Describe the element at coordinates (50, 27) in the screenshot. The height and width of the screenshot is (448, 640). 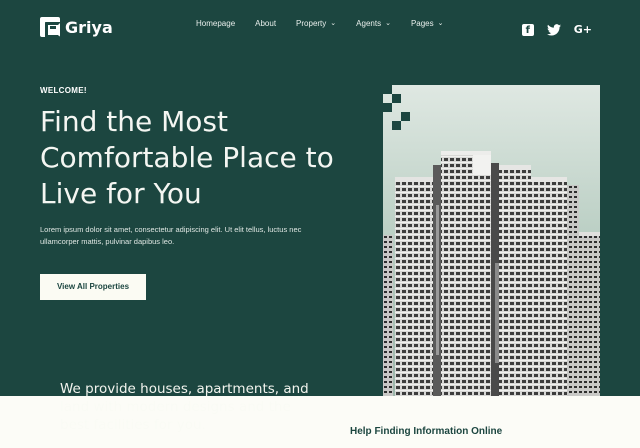
I see `house-logo-icon` at that location.